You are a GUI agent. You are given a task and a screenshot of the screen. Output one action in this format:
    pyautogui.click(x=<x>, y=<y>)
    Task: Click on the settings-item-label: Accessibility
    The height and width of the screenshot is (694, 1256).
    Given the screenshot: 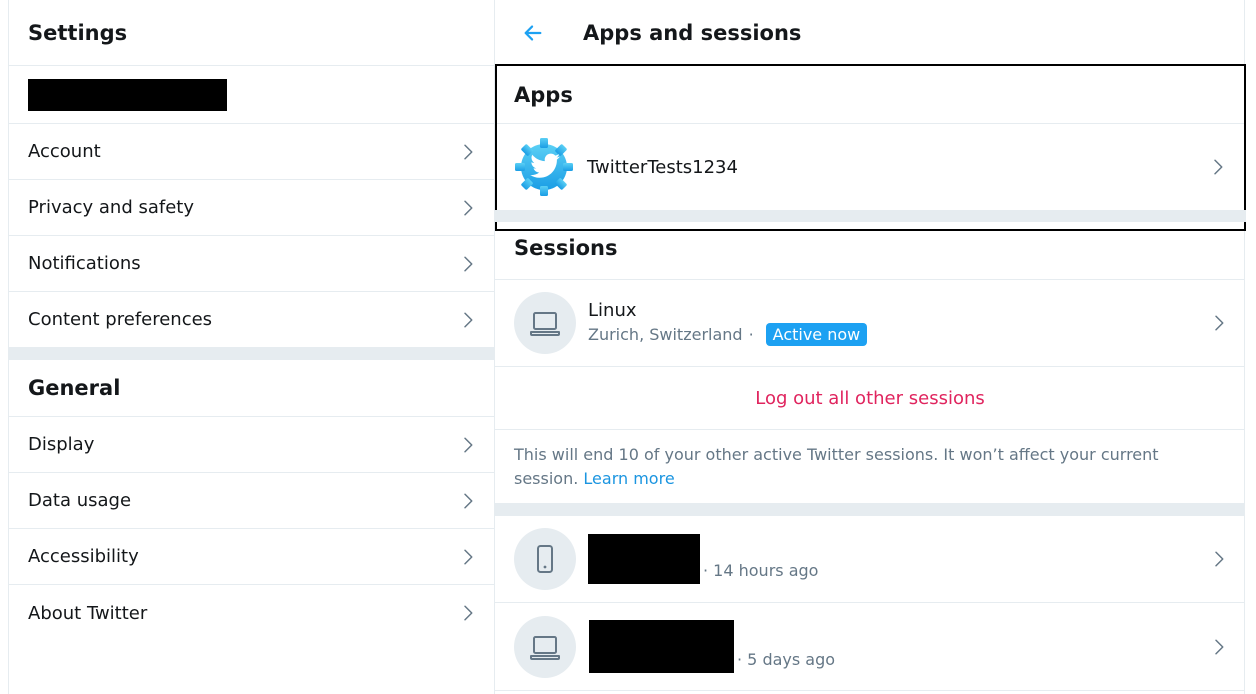 What is the action you would take?
    pyautogui.click(x=83, y=556)
    